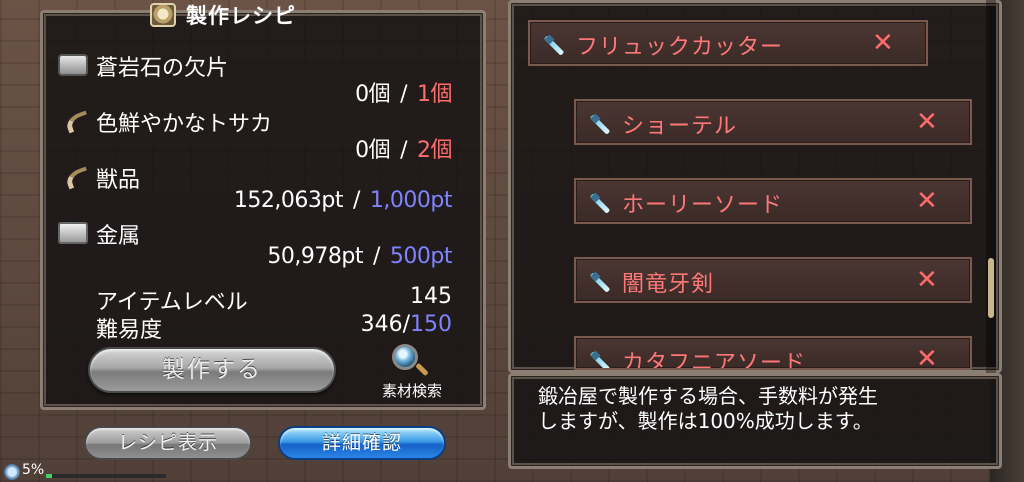 The height and width of the screenshot is (482, 1024). What do you see at coordinates (263, 256) in the screenshot?
I see `material-amount: 50,978pt / 500pt` at bounding box center [263, 256].